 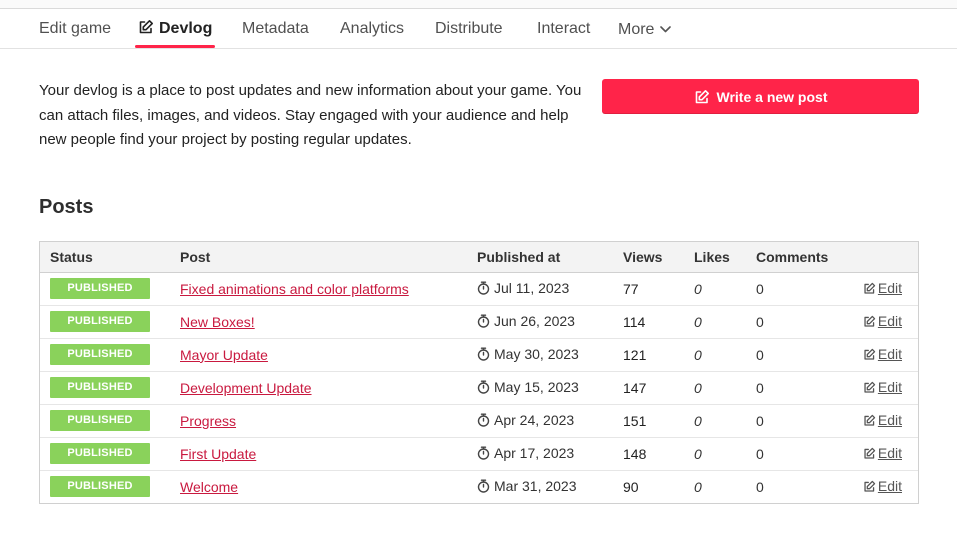 What do you see at coordinates (246, 388) in the screenshot?
I see `post-title-link: Development Update` at bounding box center [246, 388].